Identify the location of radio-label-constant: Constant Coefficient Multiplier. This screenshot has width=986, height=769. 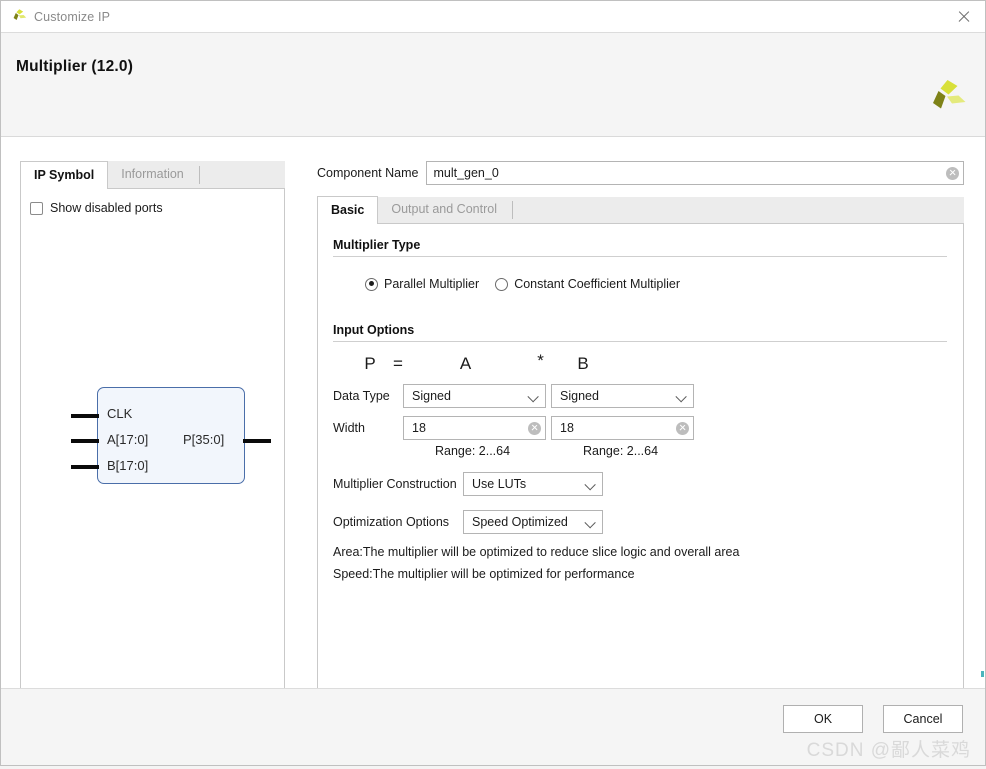
(597, 284).